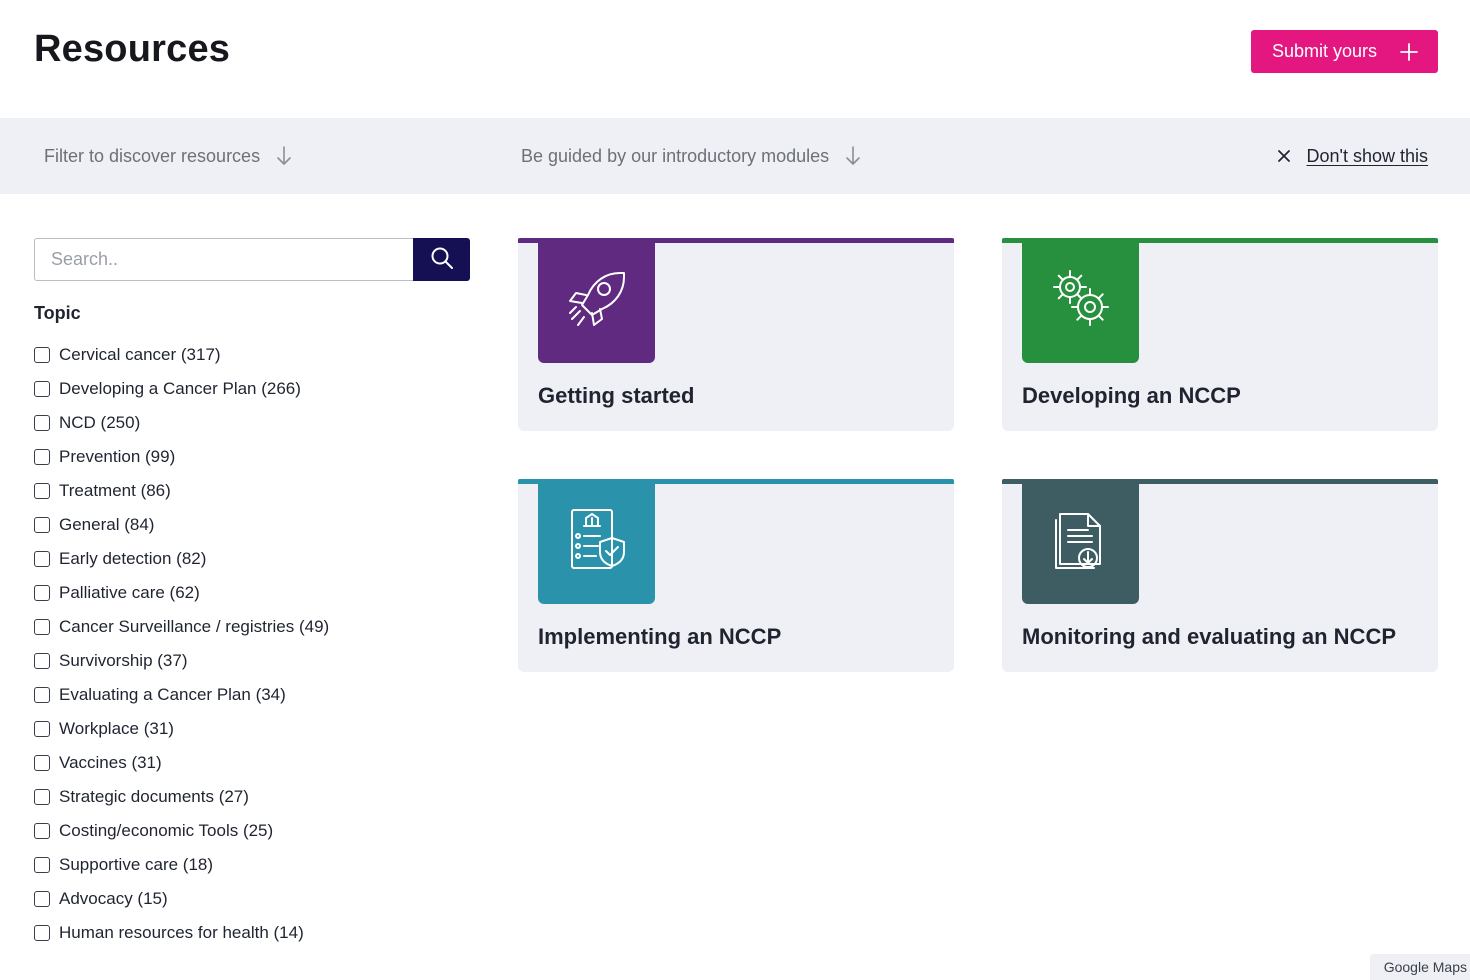 Image resolution: width=1470 pixels, height=980 pixels. I want to click on filter-resources-label: Filter to discover resources, so click(152, 155).